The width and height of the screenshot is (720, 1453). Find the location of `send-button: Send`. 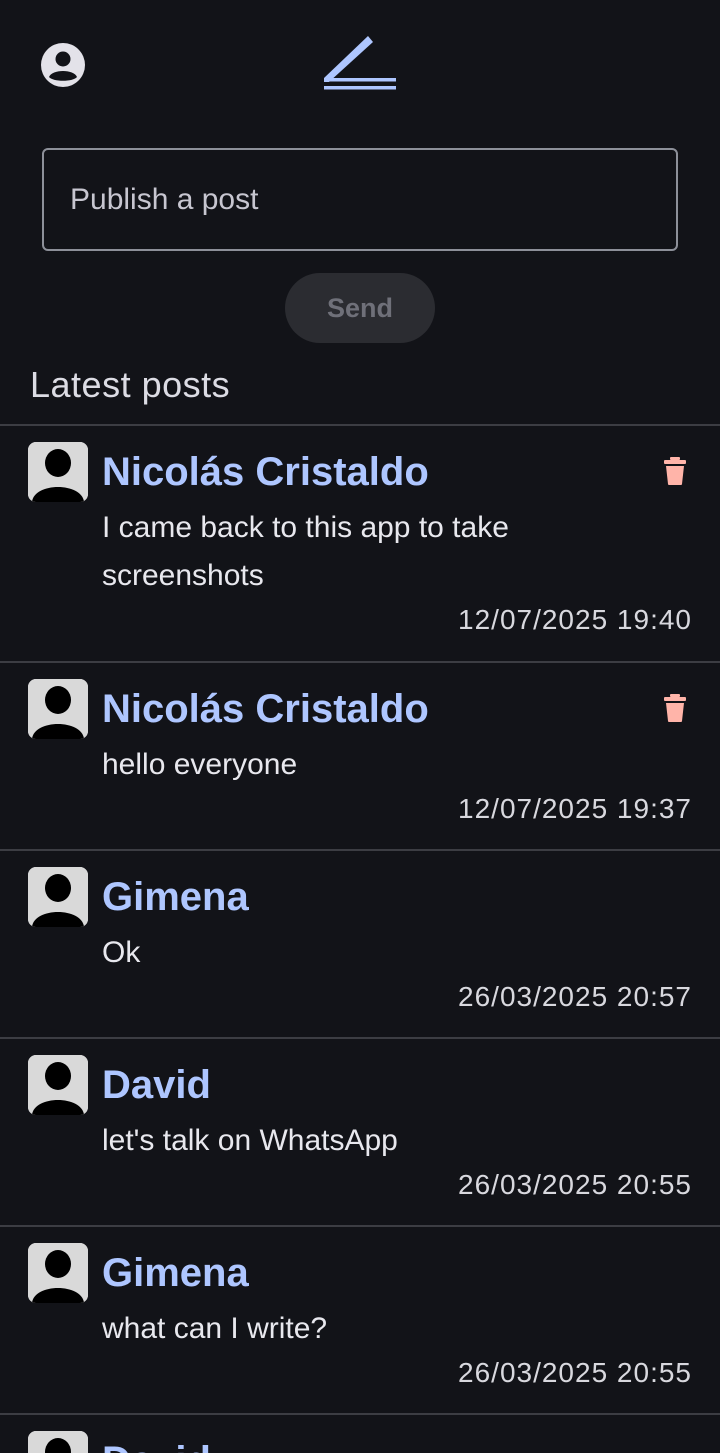

send-button: Send is located at coordinates (360, 308).